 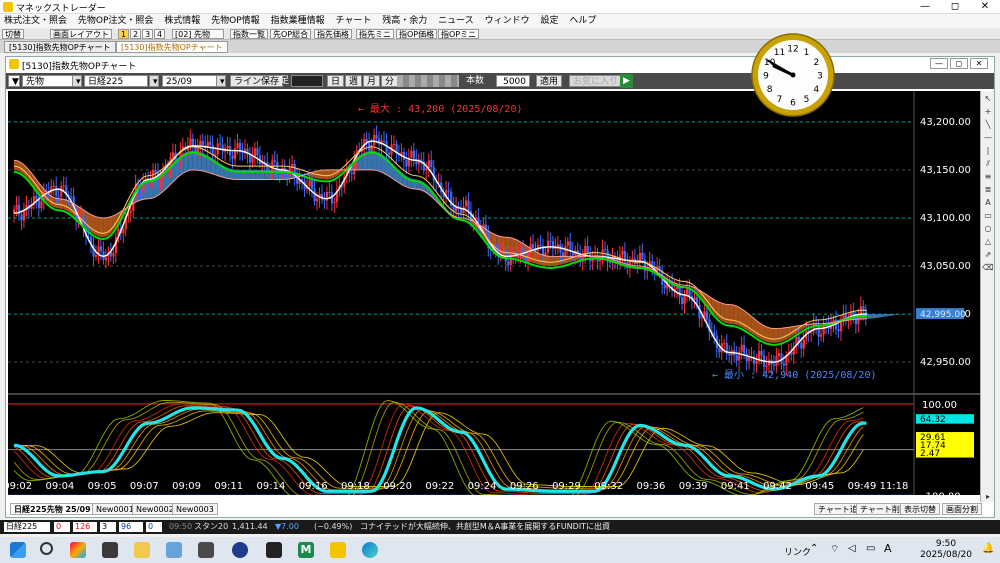 I want to click on month-select: 25/09, so click(x=191, y=81).